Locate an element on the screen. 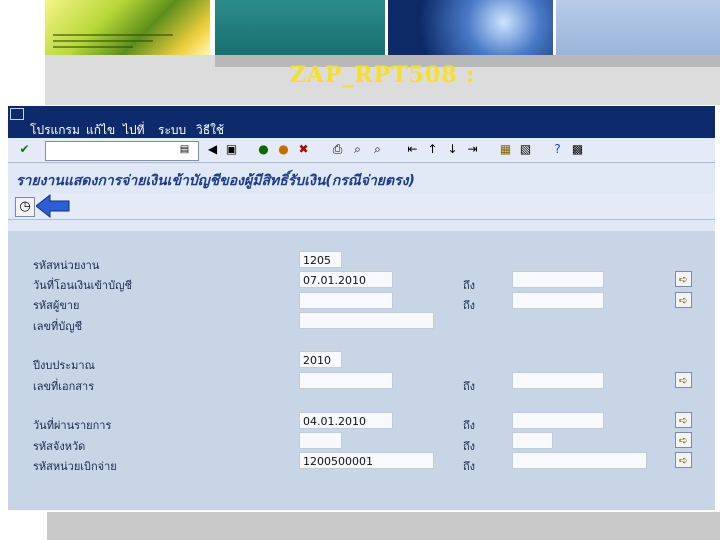  account-number-field is located at coordinates (366, 320).